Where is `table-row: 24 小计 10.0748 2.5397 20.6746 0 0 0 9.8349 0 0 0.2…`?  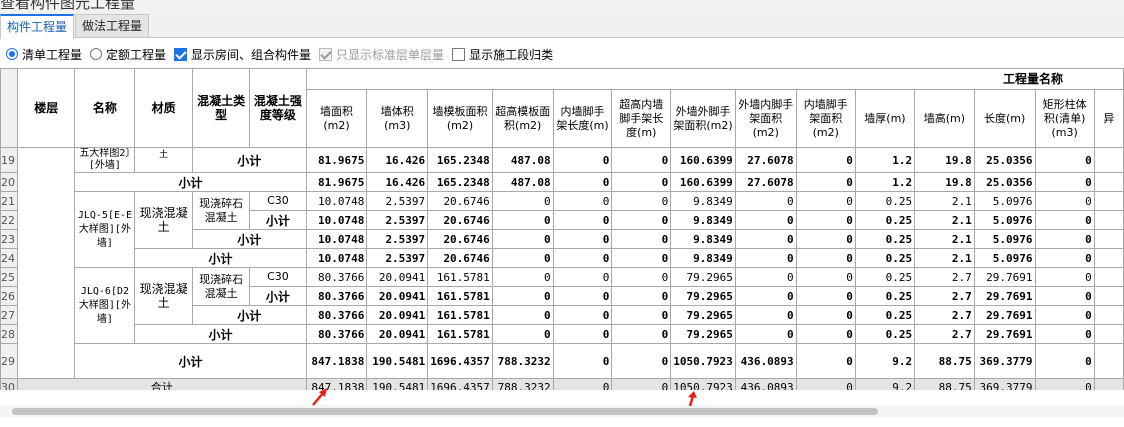
table-row: 24 小计 10.0748 2.5397 20.6746 0 0 0 9.8349 0 0 0.2… is located at coordinates (562, 258).